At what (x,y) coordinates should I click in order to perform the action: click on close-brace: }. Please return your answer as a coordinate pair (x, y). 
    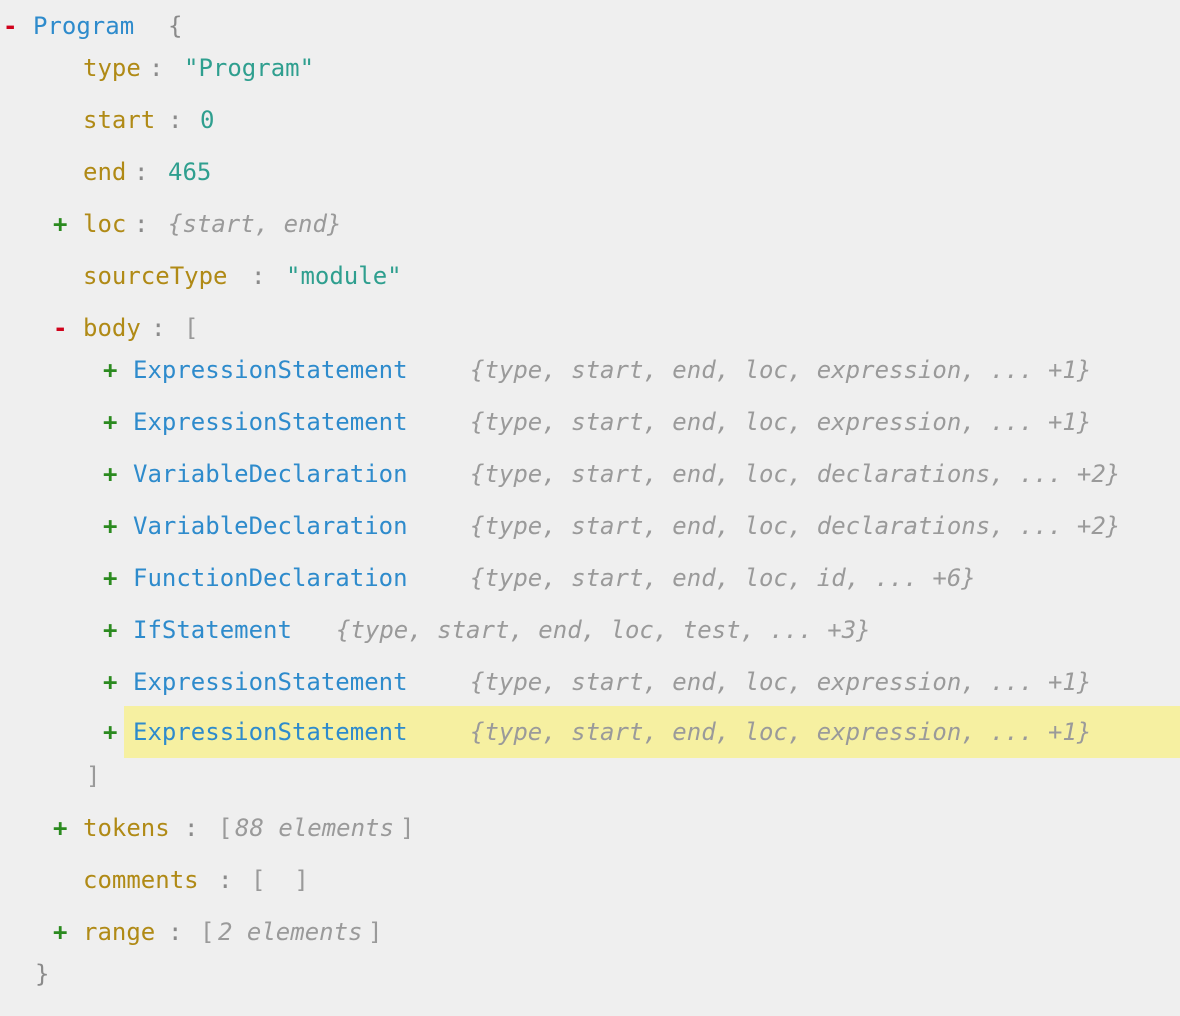
    Looking at the image, I should click on (42, 974).